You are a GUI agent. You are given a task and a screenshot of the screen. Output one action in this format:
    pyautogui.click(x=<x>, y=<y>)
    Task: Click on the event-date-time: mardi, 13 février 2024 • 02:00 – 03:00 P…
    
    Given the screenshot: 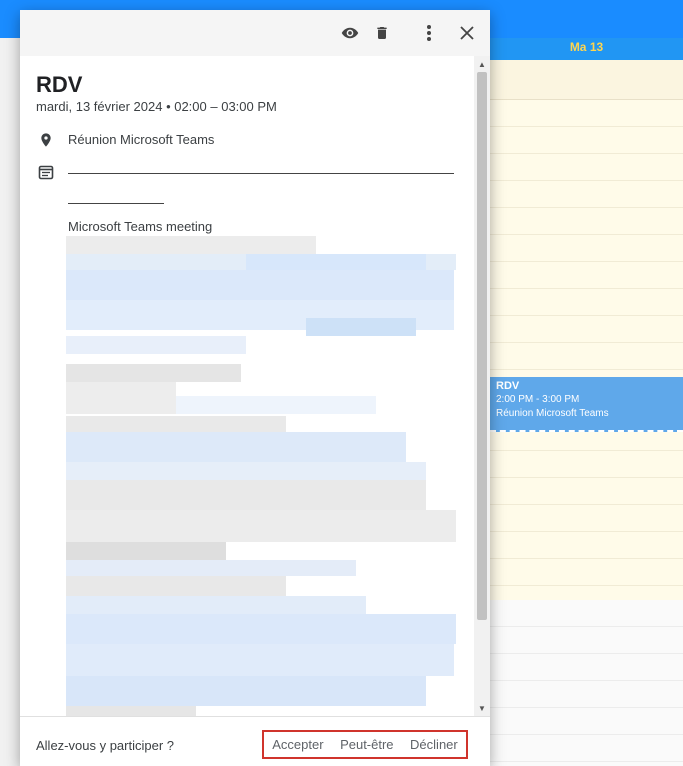 What is the action you would take?
    pyautogui.click(x=156, y=106)
    